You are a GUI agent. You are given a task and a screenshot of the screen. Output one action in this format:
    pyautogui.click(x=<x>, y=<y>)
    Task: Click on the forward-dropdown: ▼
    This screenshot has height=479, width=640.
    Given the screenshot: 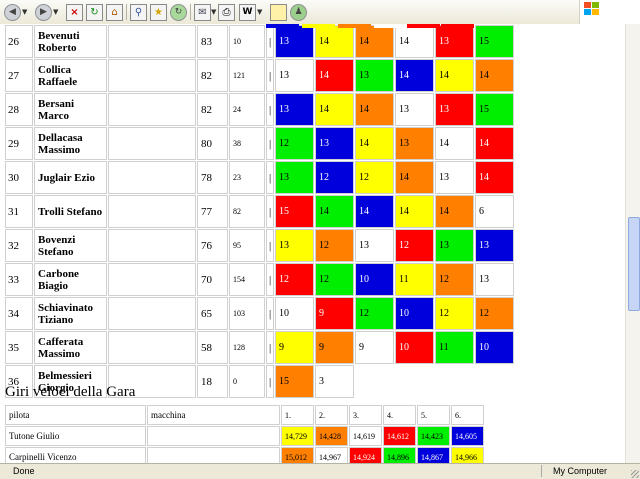 What is the action you would take?
    pyautogui.click(x=55, y=12)
    